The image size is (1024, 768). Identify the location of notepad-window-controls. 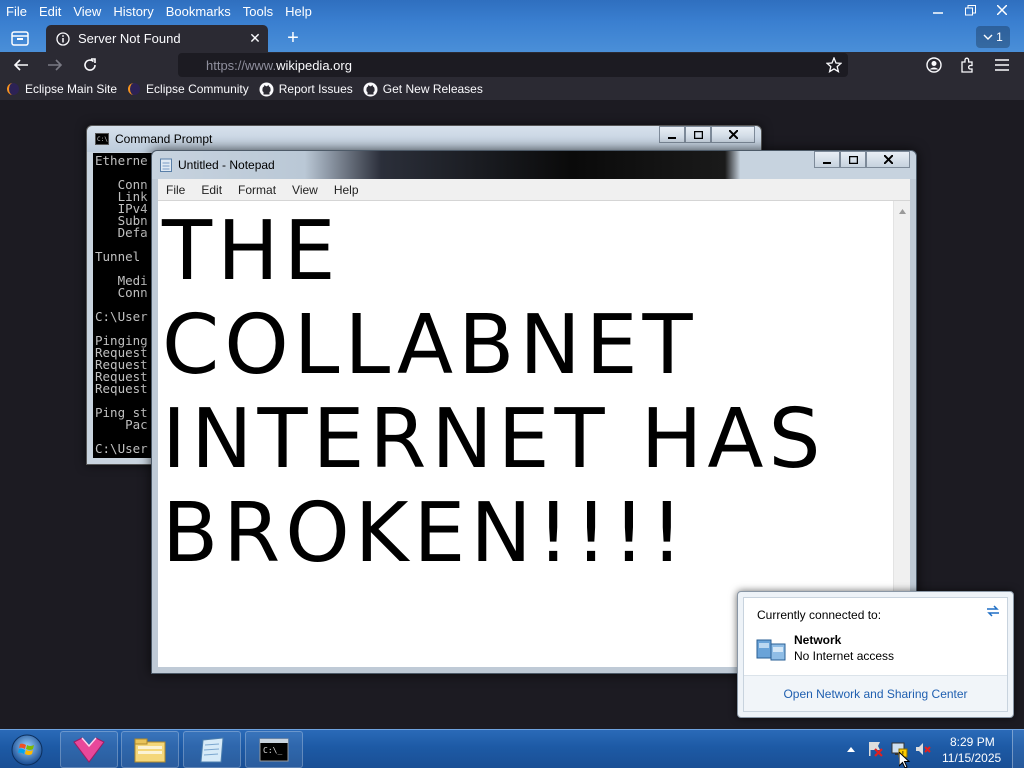
(862, 159).